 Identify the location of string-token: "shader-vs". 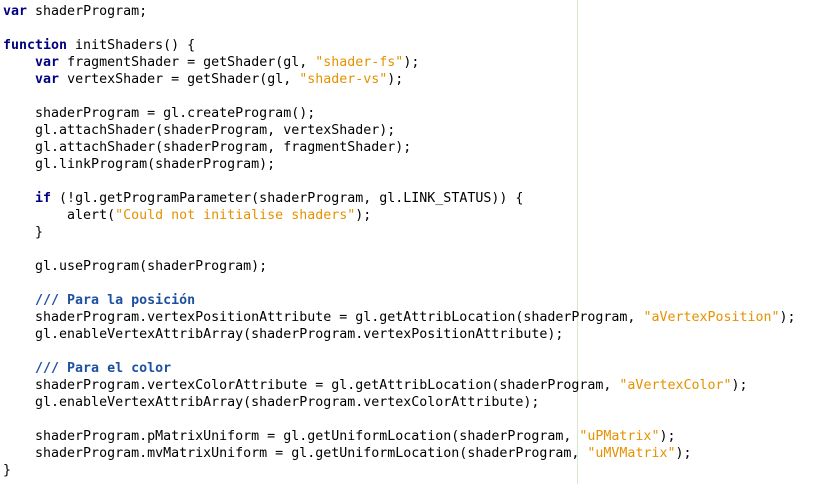
(343, 79).